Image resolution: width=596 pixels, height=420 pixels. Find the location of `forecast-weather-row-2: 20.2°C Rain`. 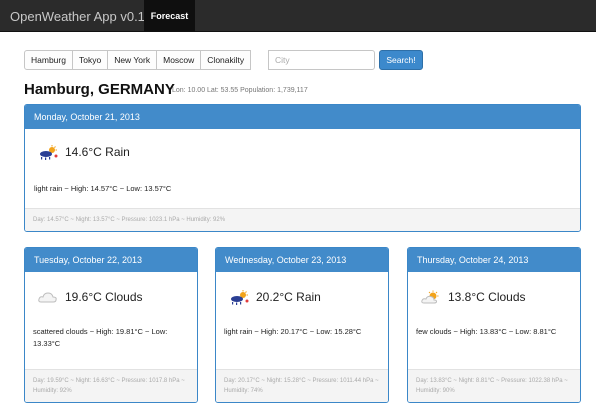

forecast-weather-row-2: 20.2°C Rain is located at coordinates (274, 297).